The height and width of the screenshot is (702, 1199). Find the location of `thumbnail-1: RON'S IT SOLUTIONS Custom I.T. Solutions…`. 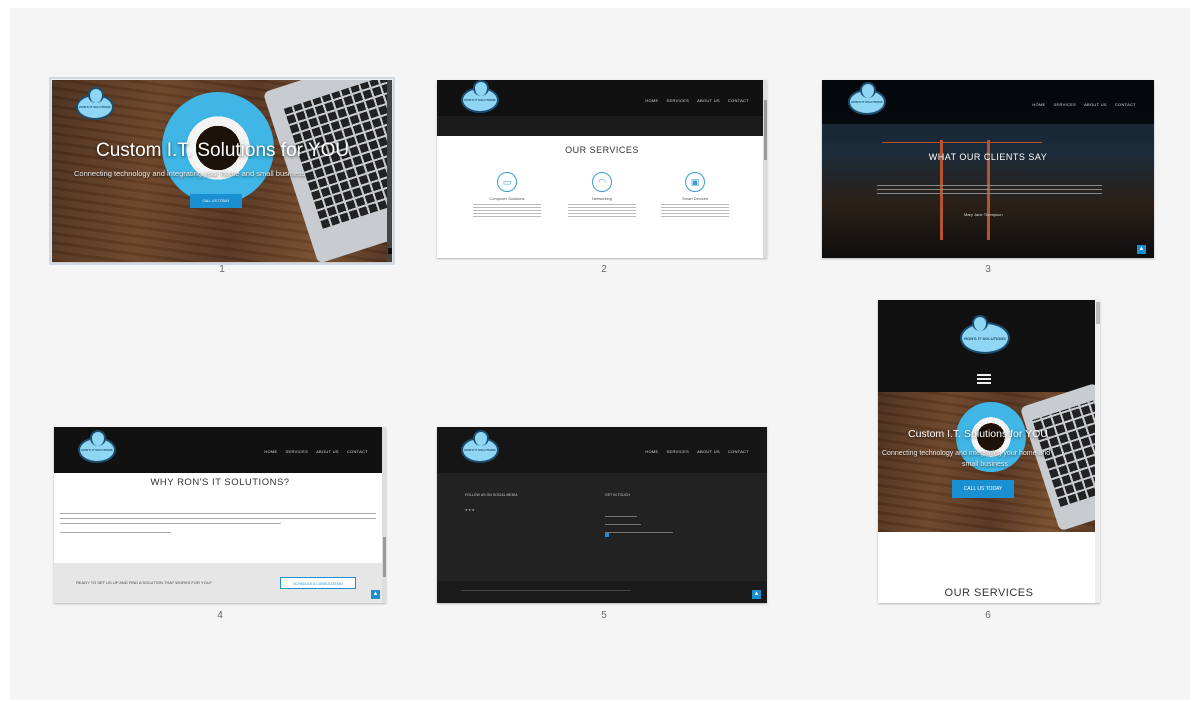

thumbnail-1: RON'S IT SOLUTIONS Custom I.T. Solutions… is located at coordinates (222, 171).